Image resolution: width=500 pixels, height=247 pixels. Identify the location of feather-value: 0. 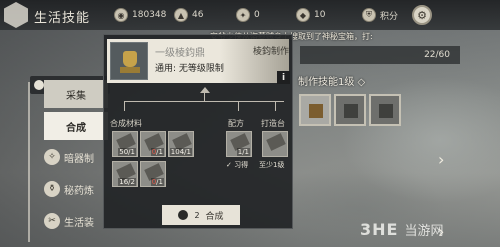
(257, 15).